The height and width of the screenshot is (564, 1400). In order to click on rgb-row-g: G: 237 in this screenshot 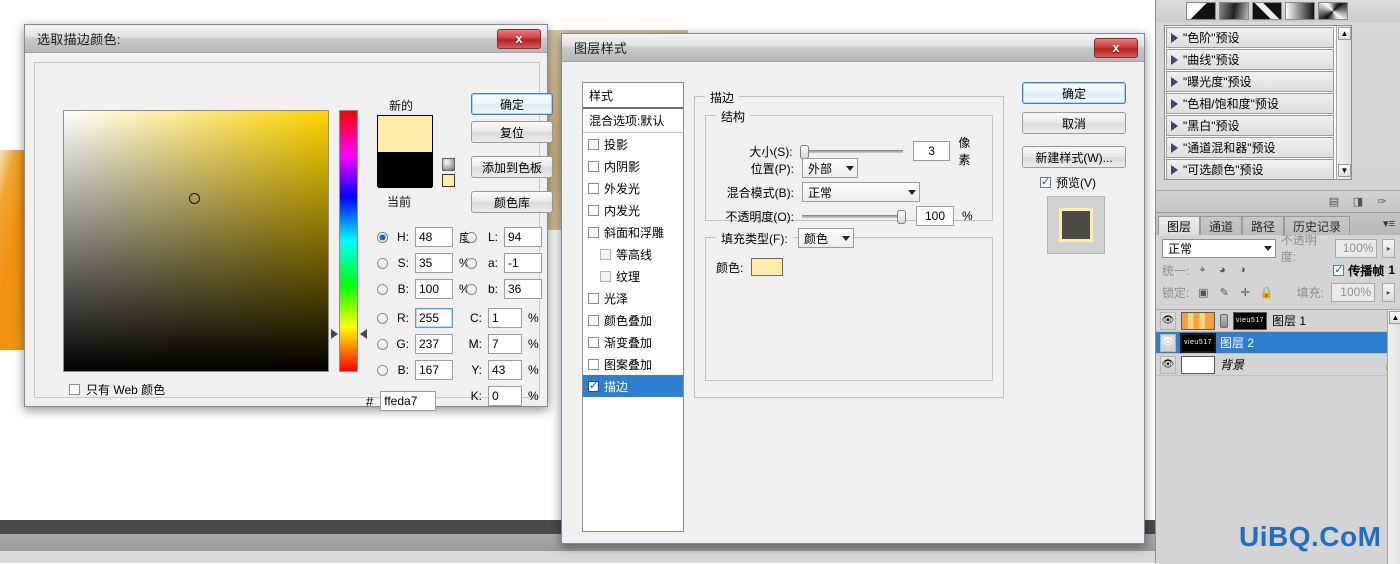, I will do `click(415, 344)`.